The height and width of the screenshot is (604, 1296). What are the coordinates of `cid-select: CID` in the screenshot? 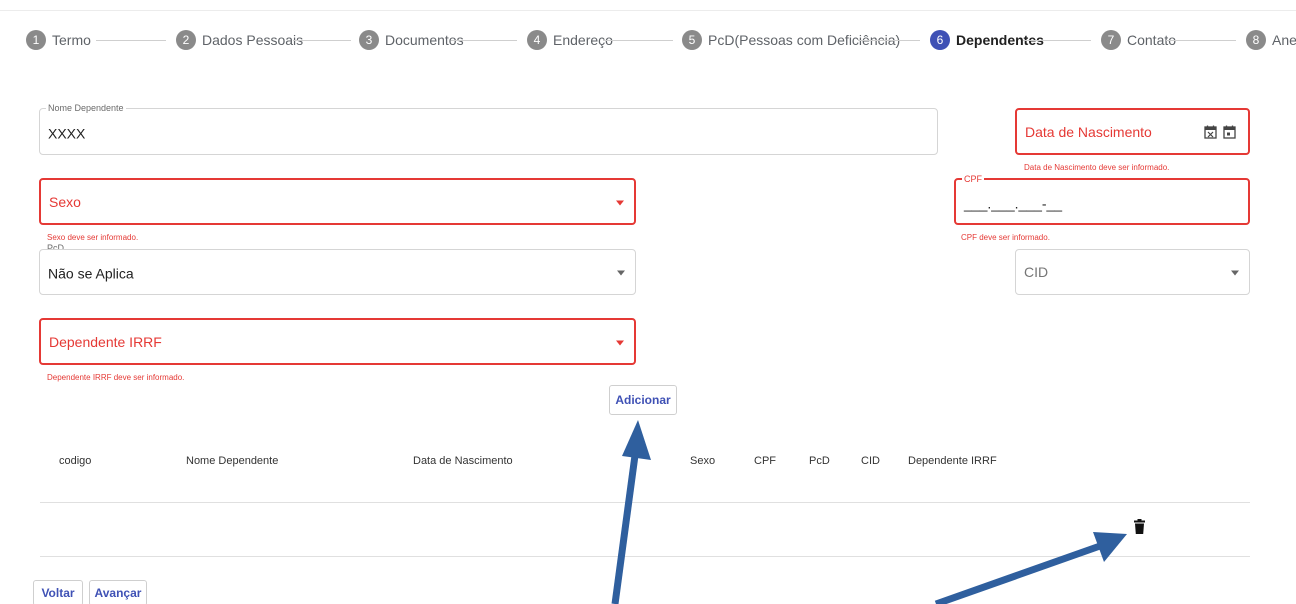 It's located at (1132, 272).